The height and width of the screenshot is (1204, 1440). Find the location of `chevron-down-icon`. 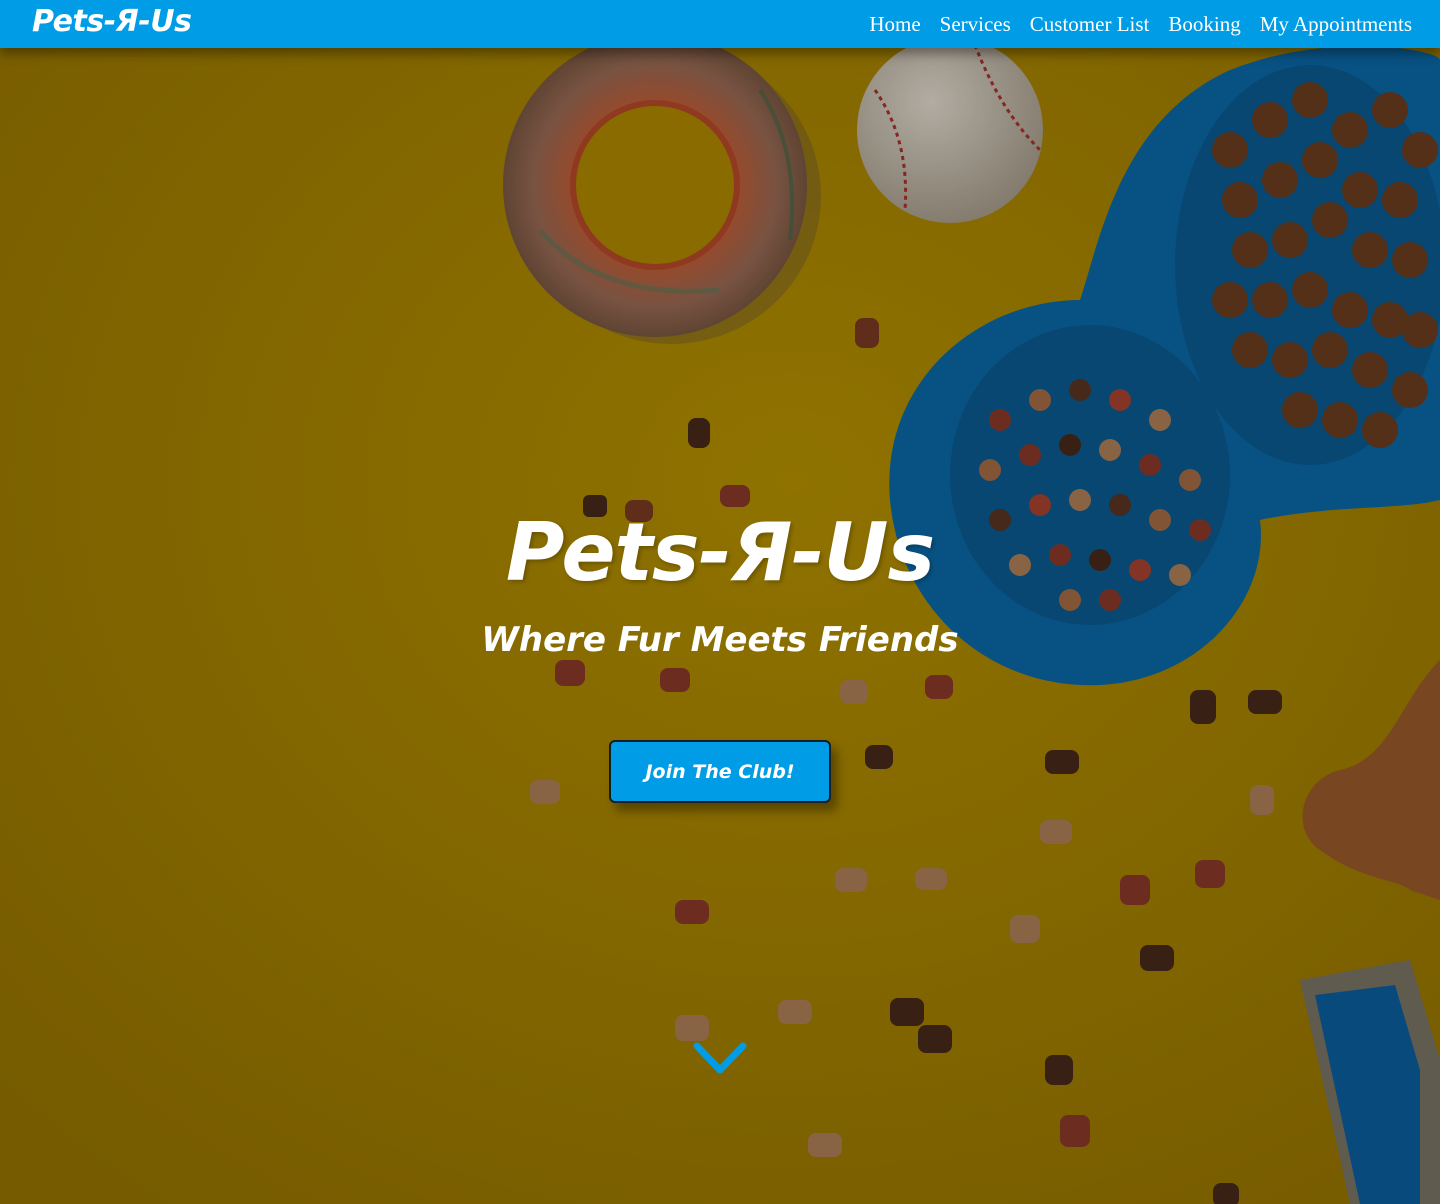

chevron-down-icon is located at coordinates (720, 1058).